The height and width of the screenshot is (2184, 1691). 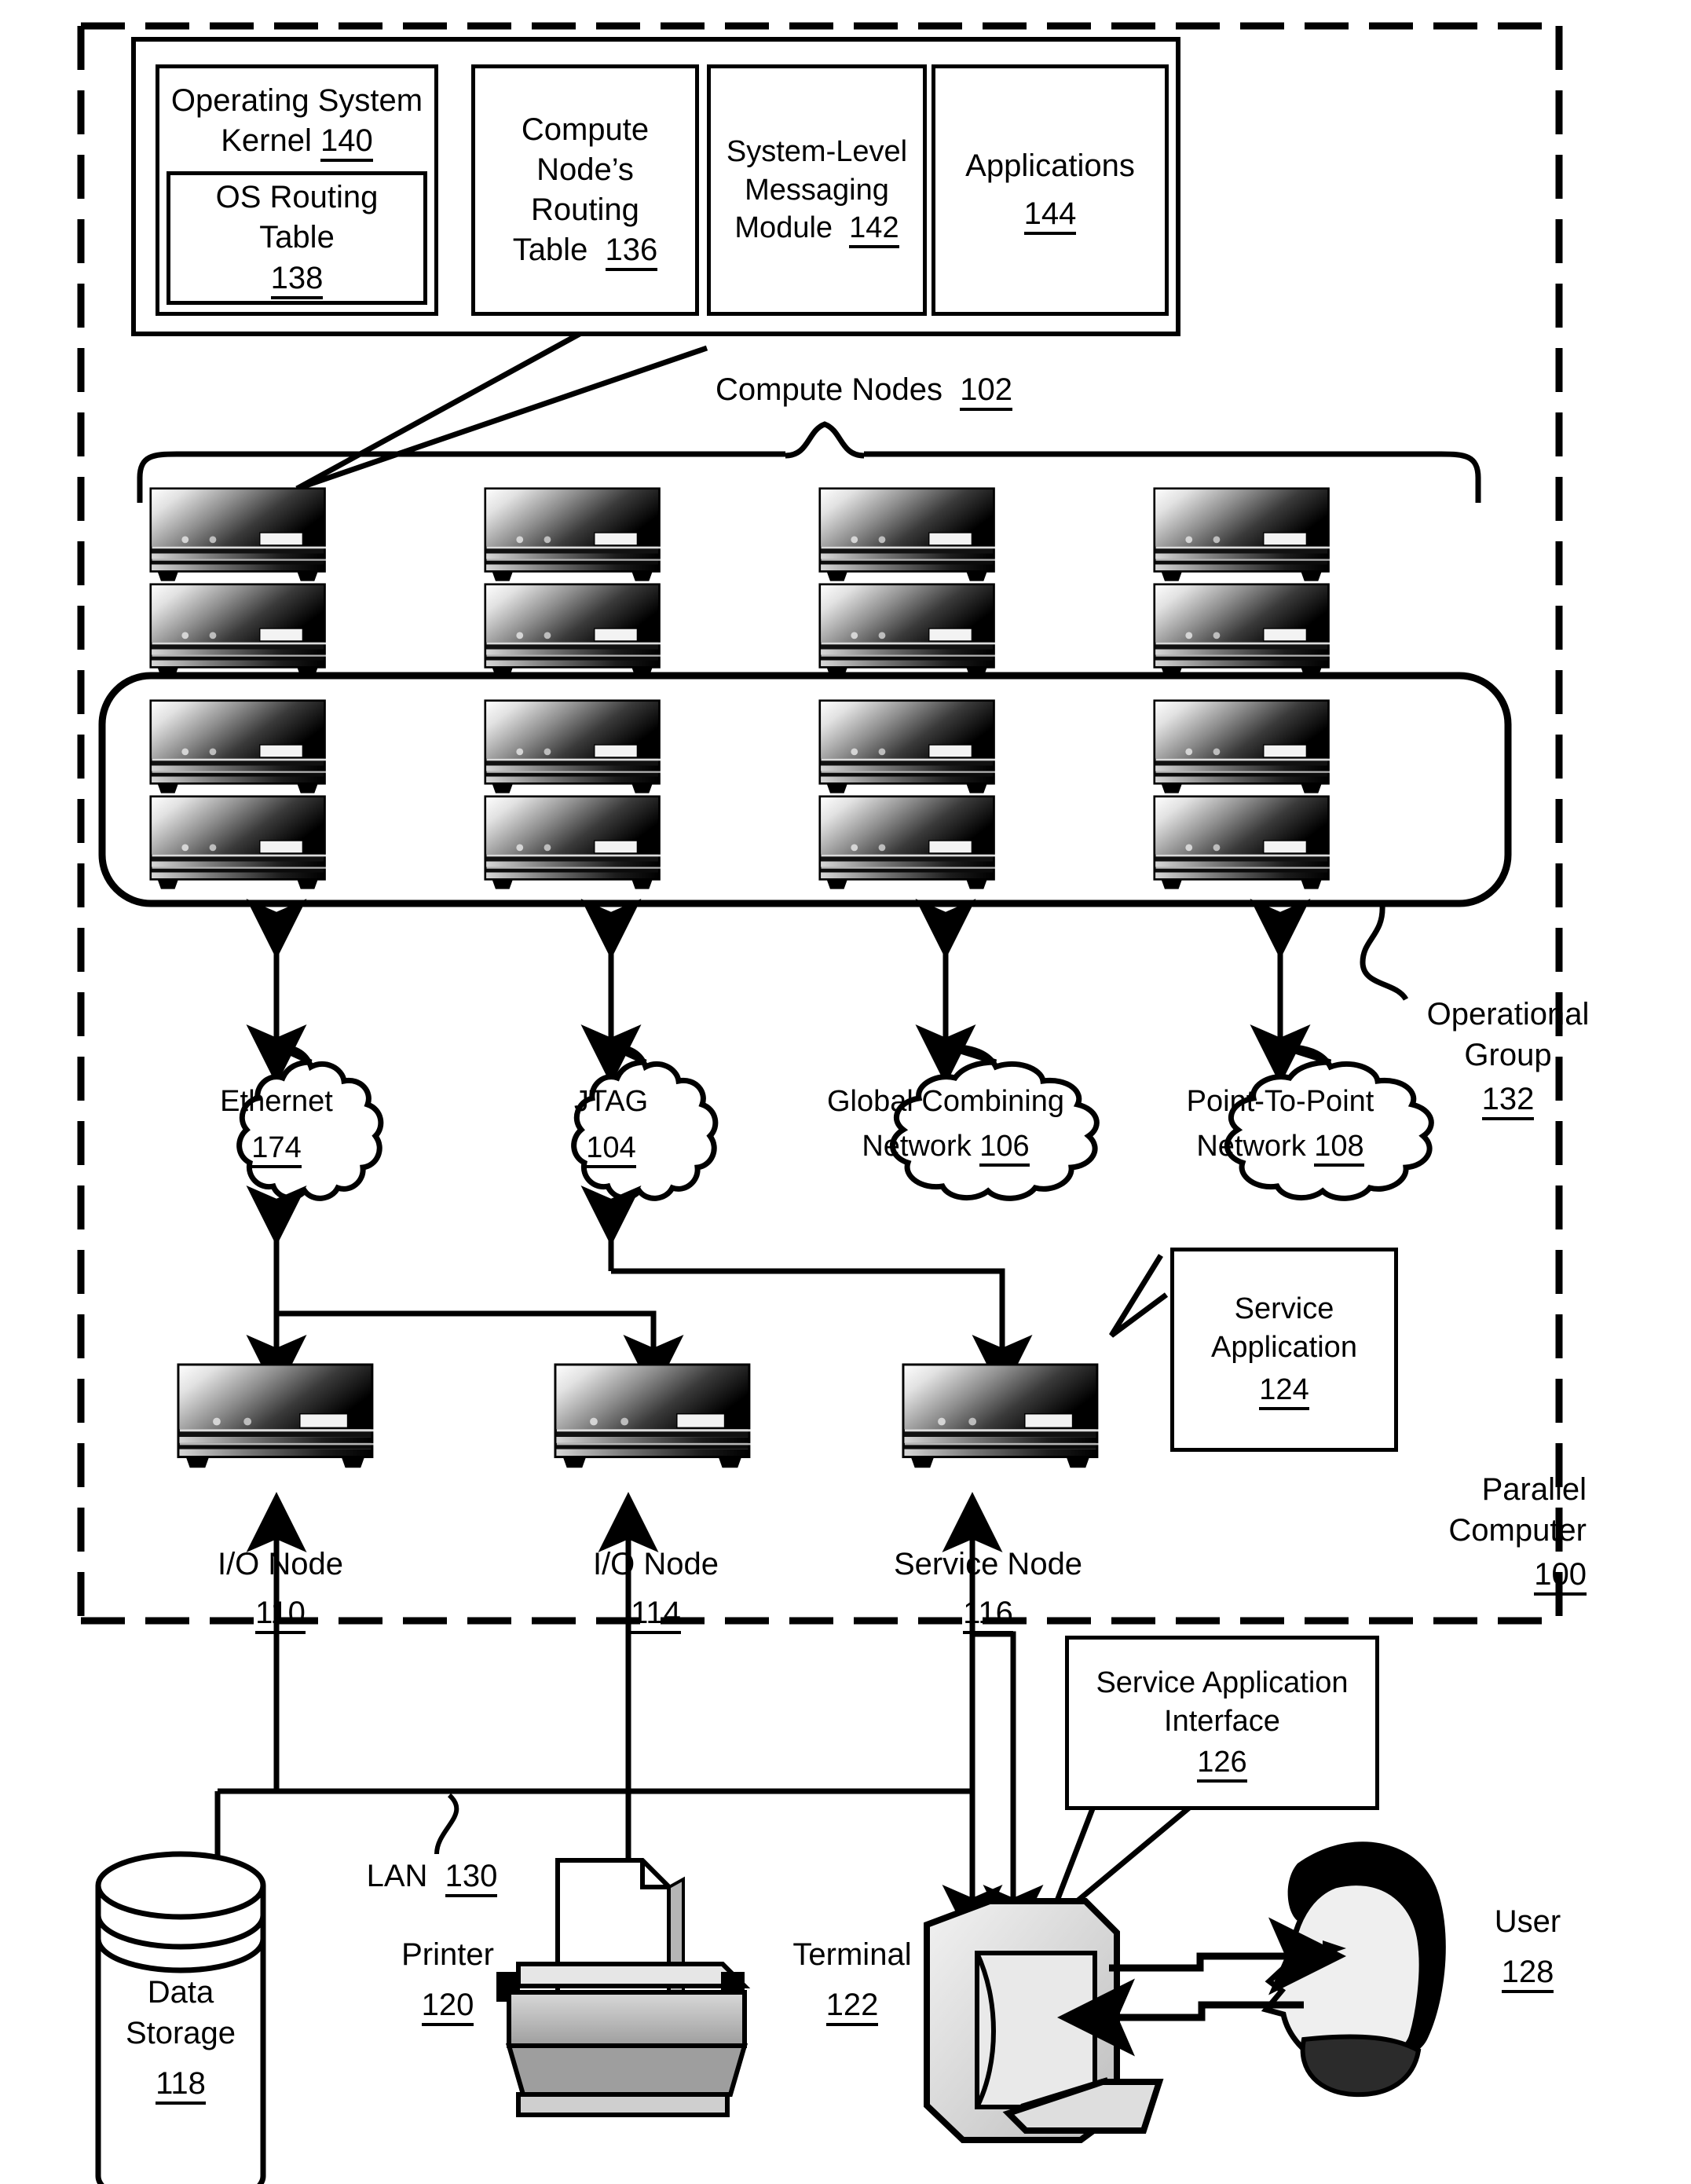 I want to click on os-kernel-label-l1: Operating System, so click(x=296, y=100).